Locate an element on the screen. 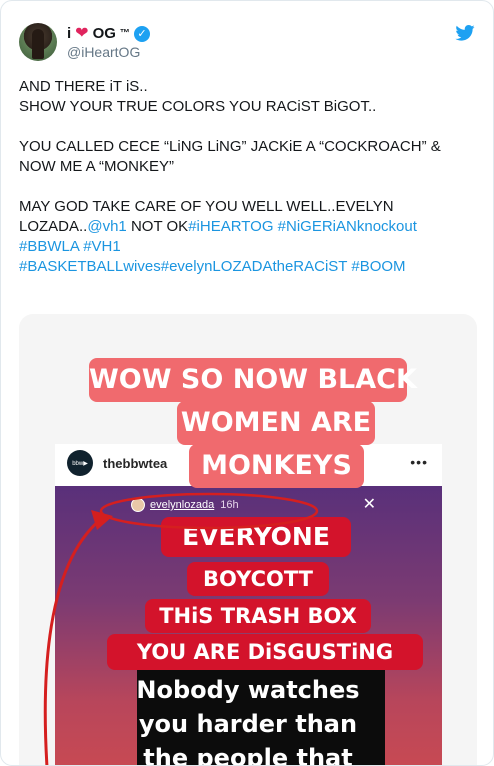  verified-badge-icon: ✓ is located at coordinates (141, 34).